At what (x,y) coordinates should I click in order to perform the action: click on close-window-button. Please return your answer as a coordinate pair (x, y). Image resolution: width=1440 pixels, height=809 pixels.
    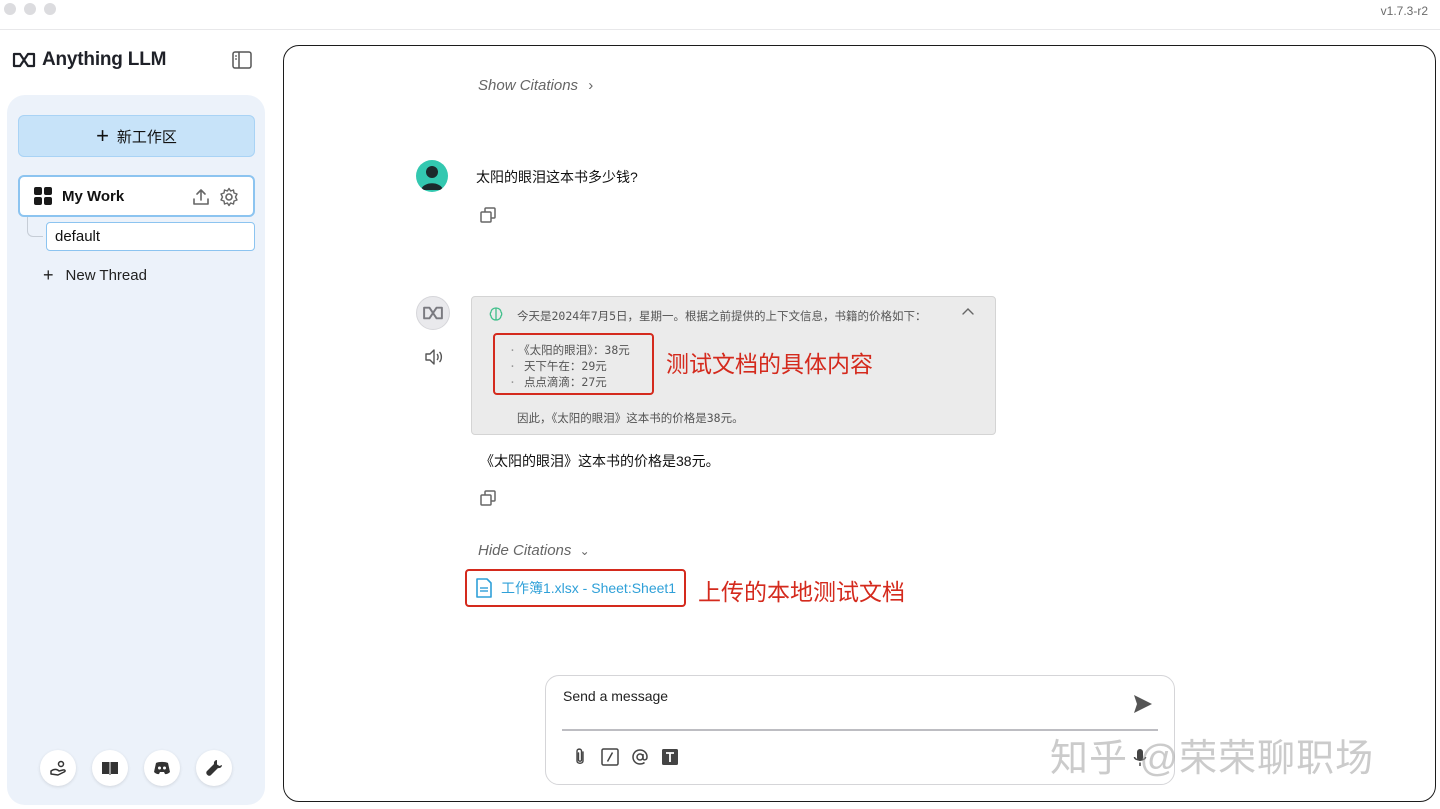
    Looking at the image, I should click on (10, 9).